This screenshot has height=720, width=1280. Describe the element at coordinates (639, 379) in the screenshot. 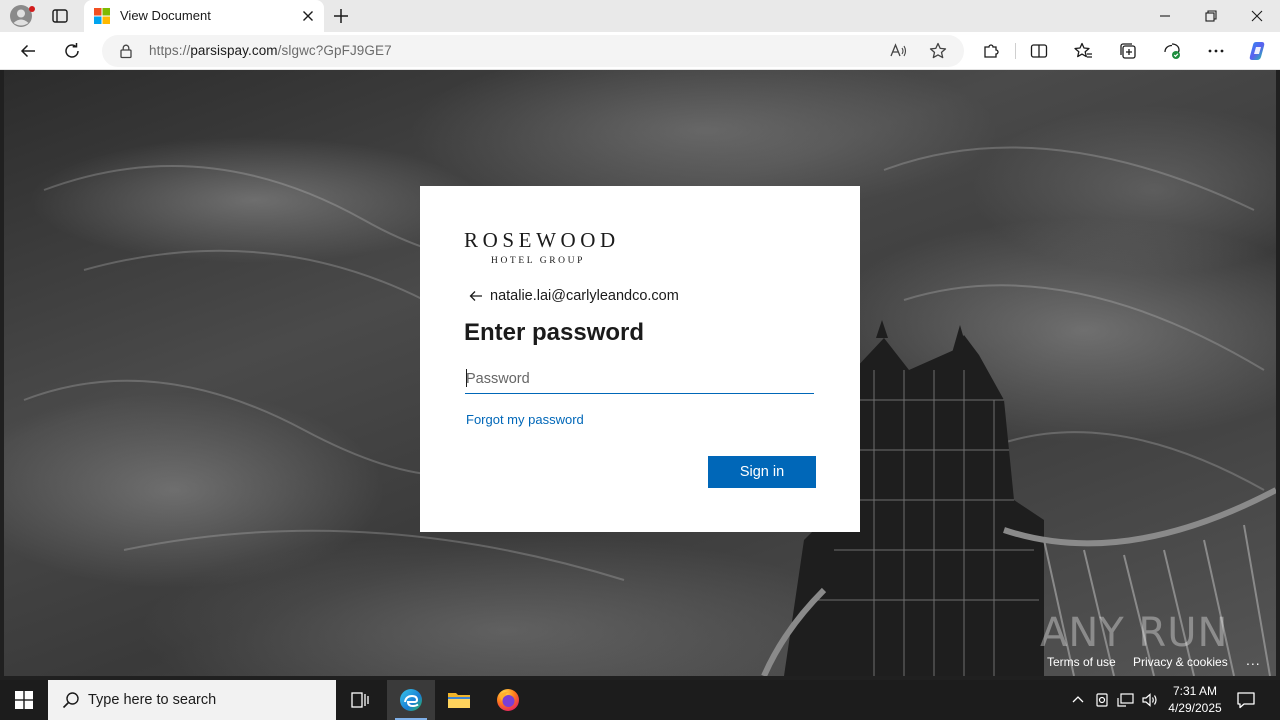

I see `password-input` at that location.